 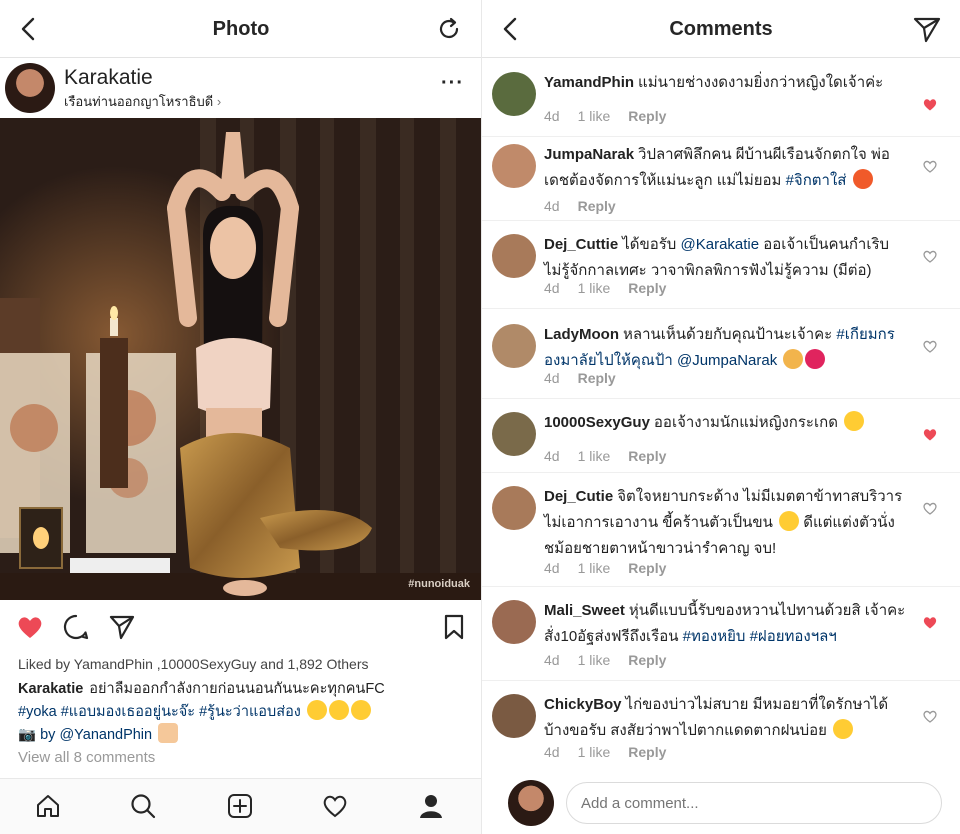 What do you see at coordinates (531, 803) in the screenshot?
I see `current-user-avatar` at bounding box center [531, 803].